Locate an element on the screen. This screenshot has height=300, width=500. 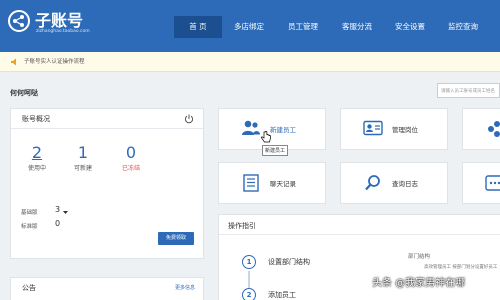
speaker-icon is located at coordinates (14, 63).